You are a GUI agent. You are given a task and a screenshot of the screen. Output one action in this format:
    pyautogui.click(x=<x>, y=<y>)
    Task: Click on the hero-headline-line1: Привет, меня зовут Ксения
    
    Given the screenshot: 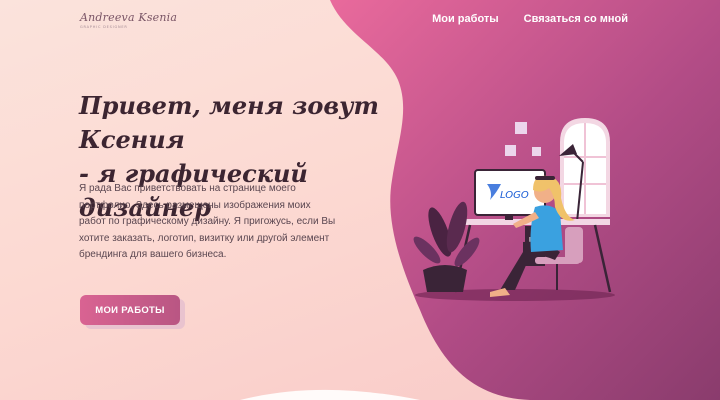 What is the action you would take?
    pyautogui.click(x=229, y=122)
    